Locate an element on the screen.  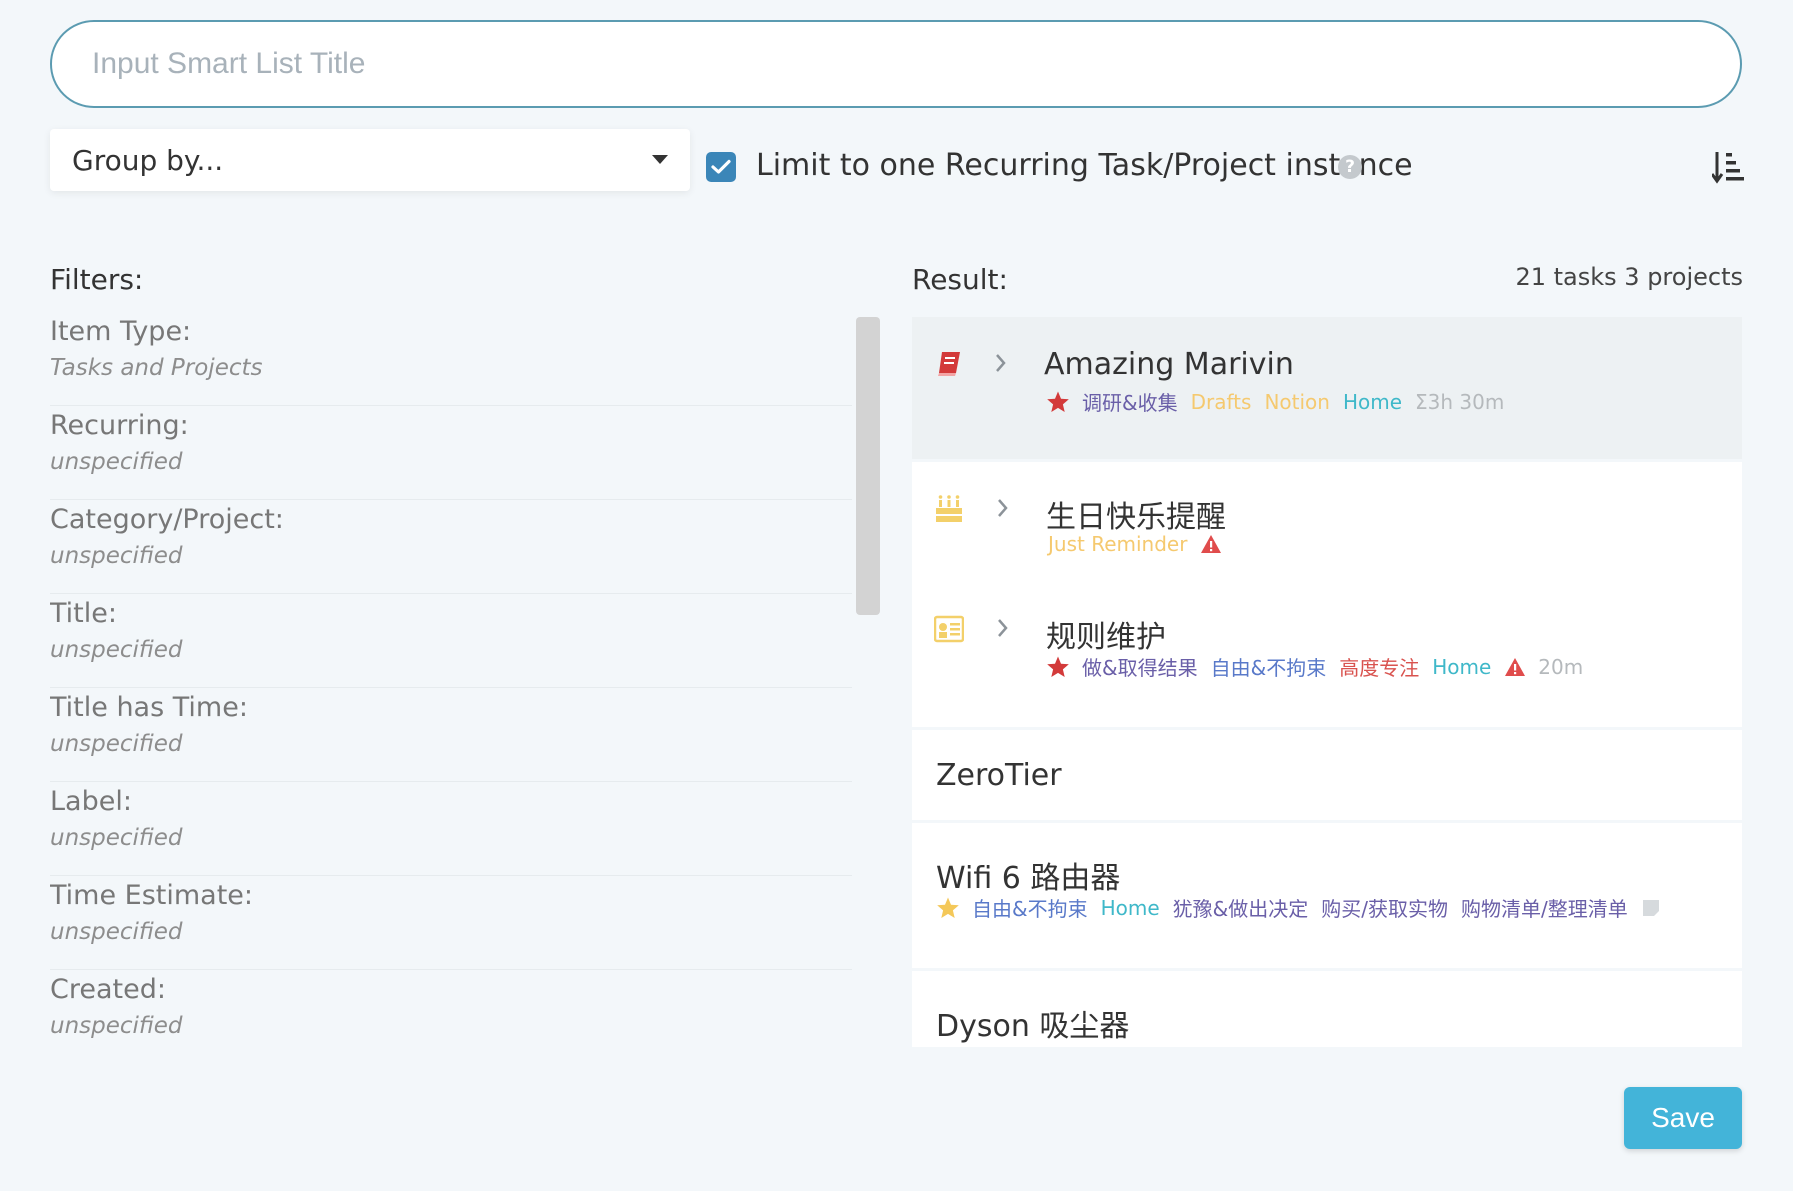
tag-line: 自由&不拘束 Home 犹豫&做出决定 购买/获取实物 购物清单/整理清单 is located at coordinates (1298, 907).